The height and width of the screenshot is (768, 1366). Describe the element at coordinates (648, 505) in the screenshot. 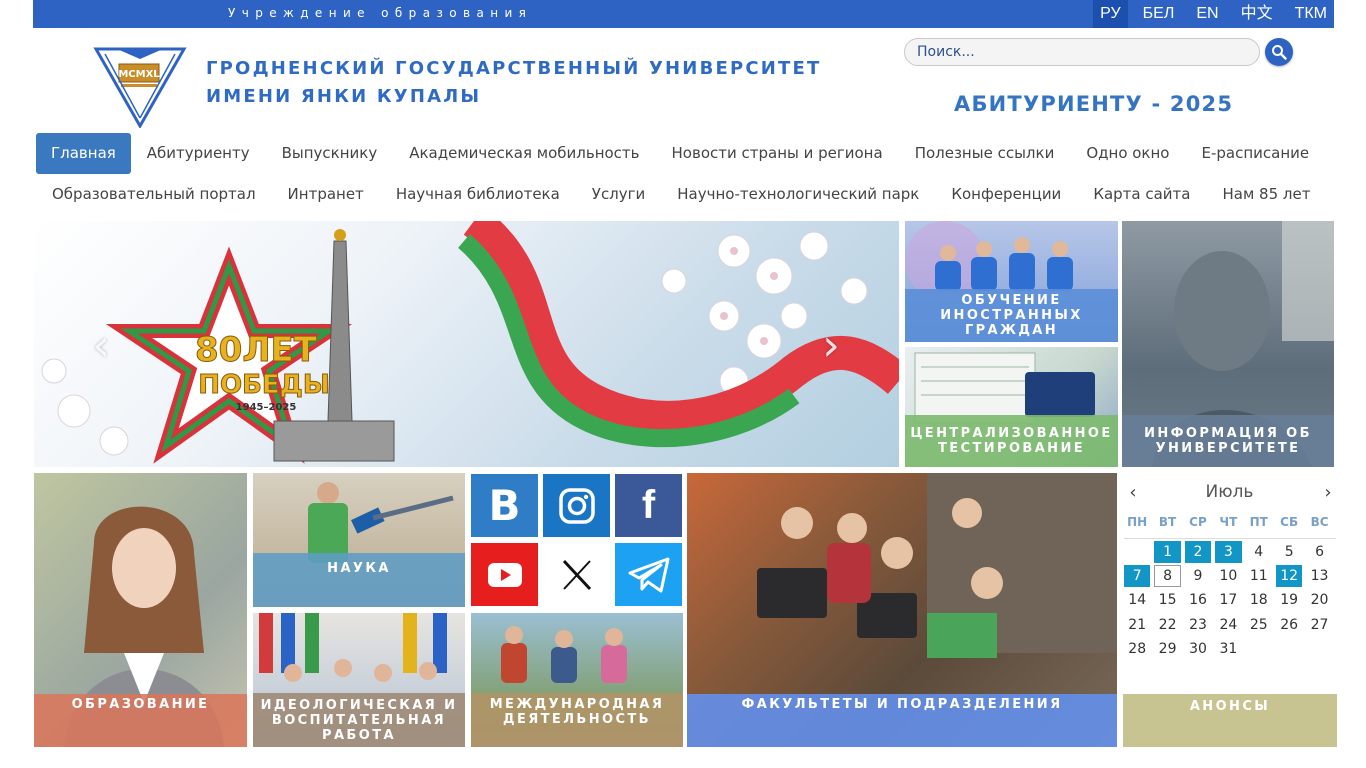

I see `facebook-link: f` at that location.